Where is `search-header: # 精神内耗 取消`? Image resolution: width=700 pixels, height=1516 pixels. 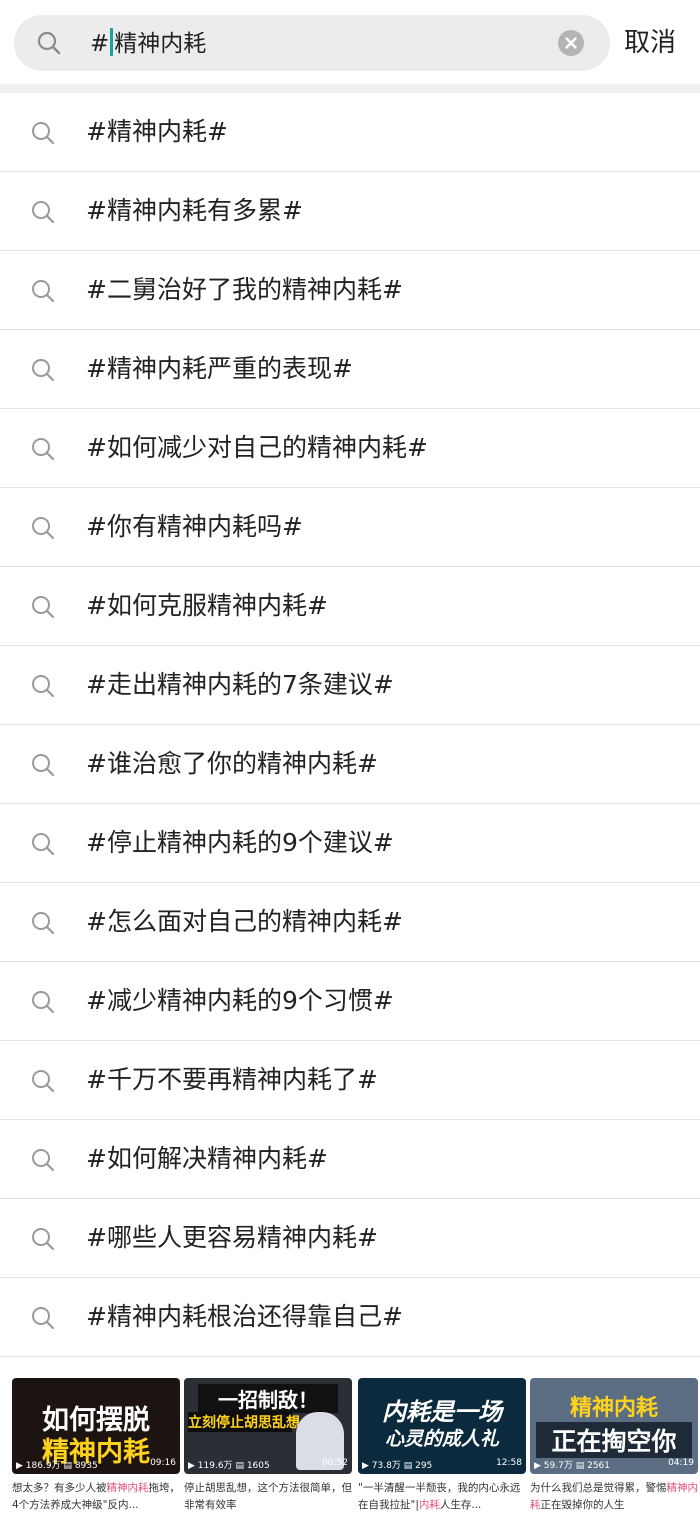 search-header: # 精神内耗 取消 is located at coordinates (350, 42).